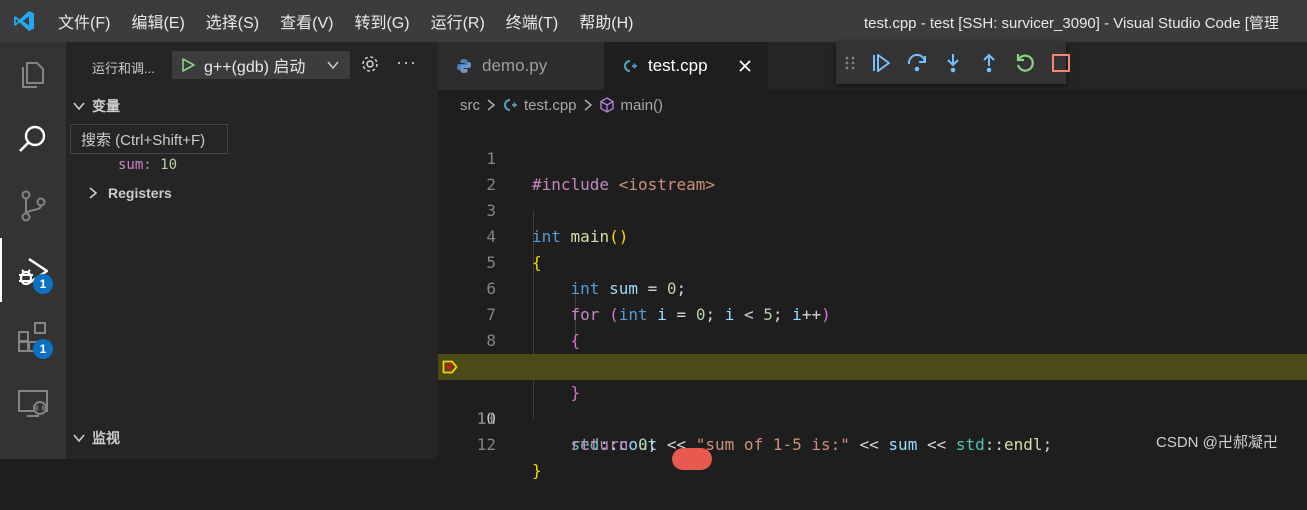 Image resolution: width=1307 pixels, height=510 pixels. What do you see at coordinates (43, 349) in the screenshot?
I see `extensions-badge: 1` at bounding box center [43, 349].